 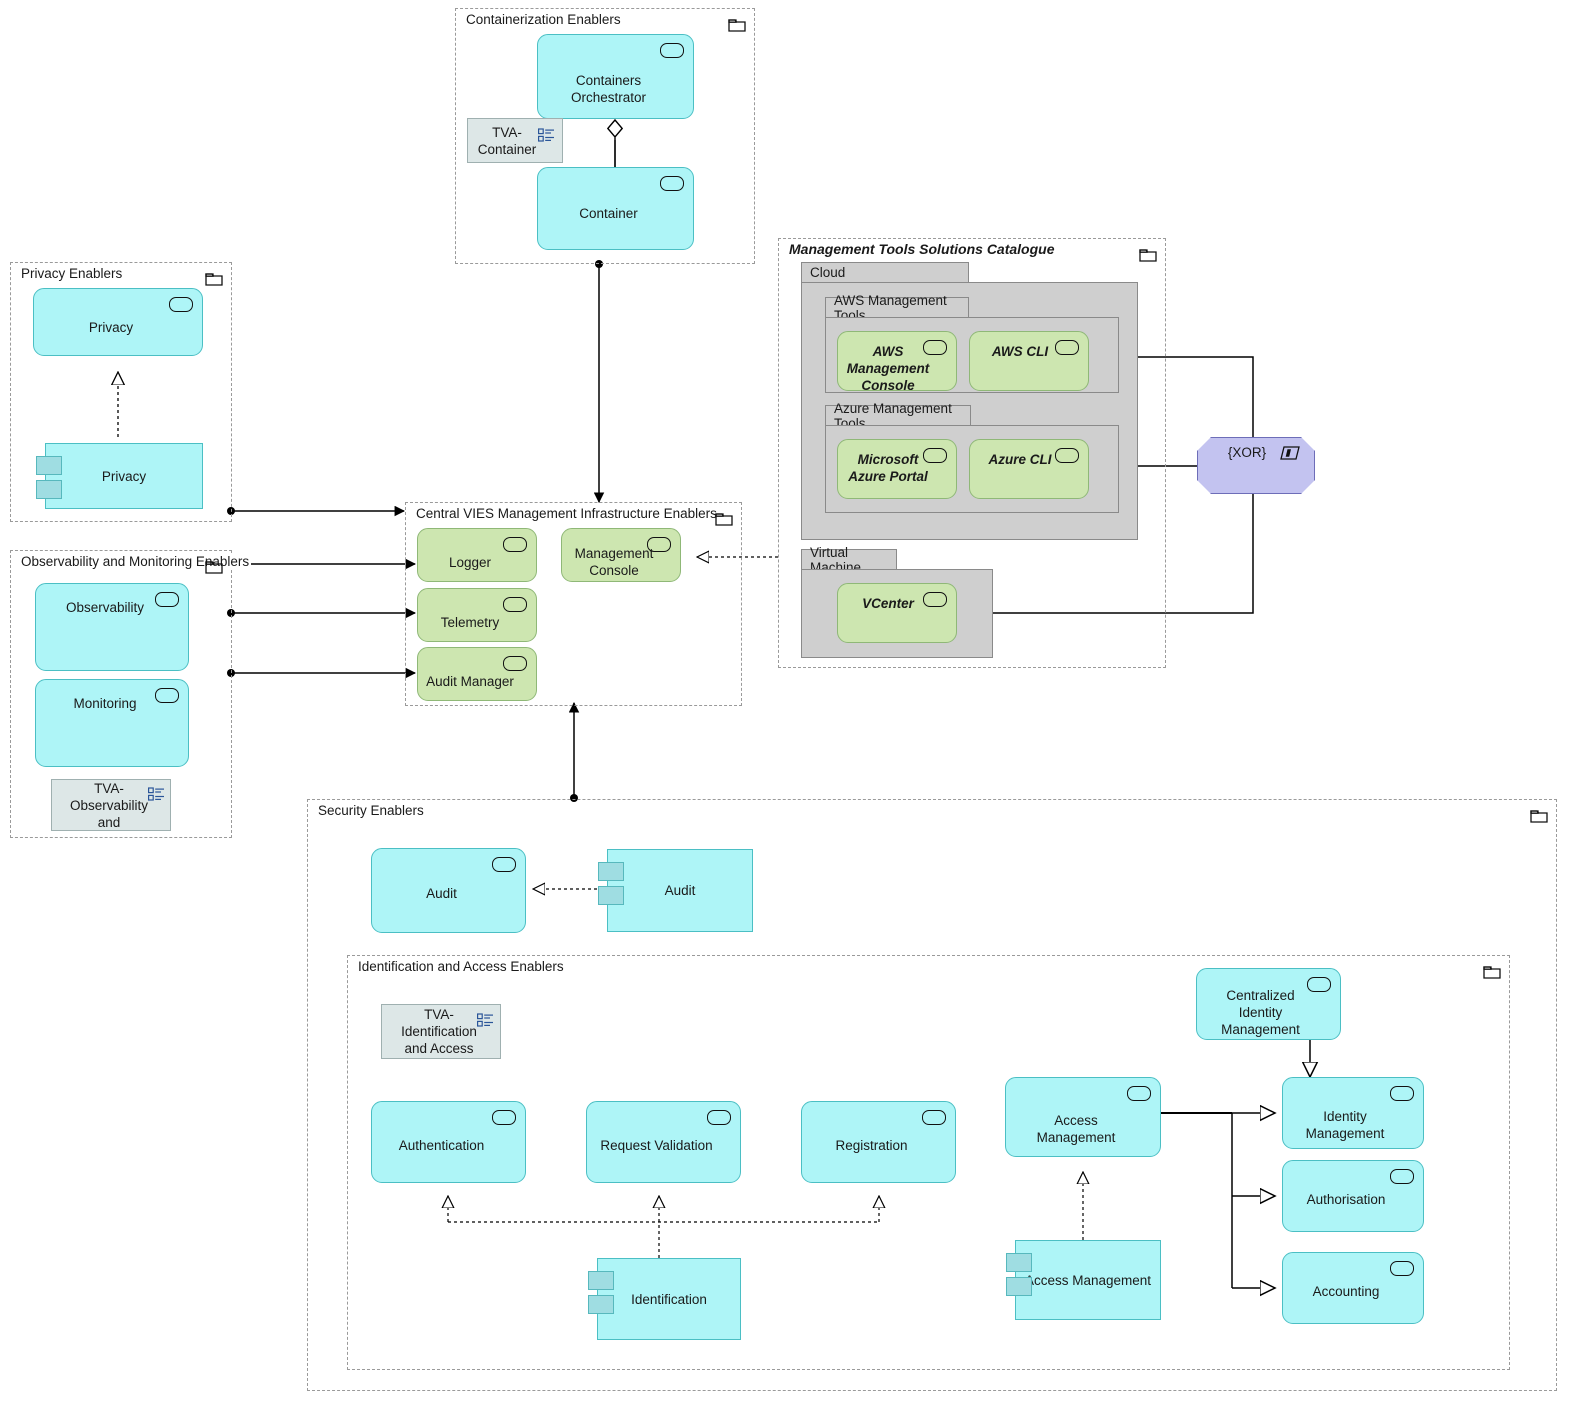 I want to click on package-title: Containerization Enablers, so click(x=544, y=19).